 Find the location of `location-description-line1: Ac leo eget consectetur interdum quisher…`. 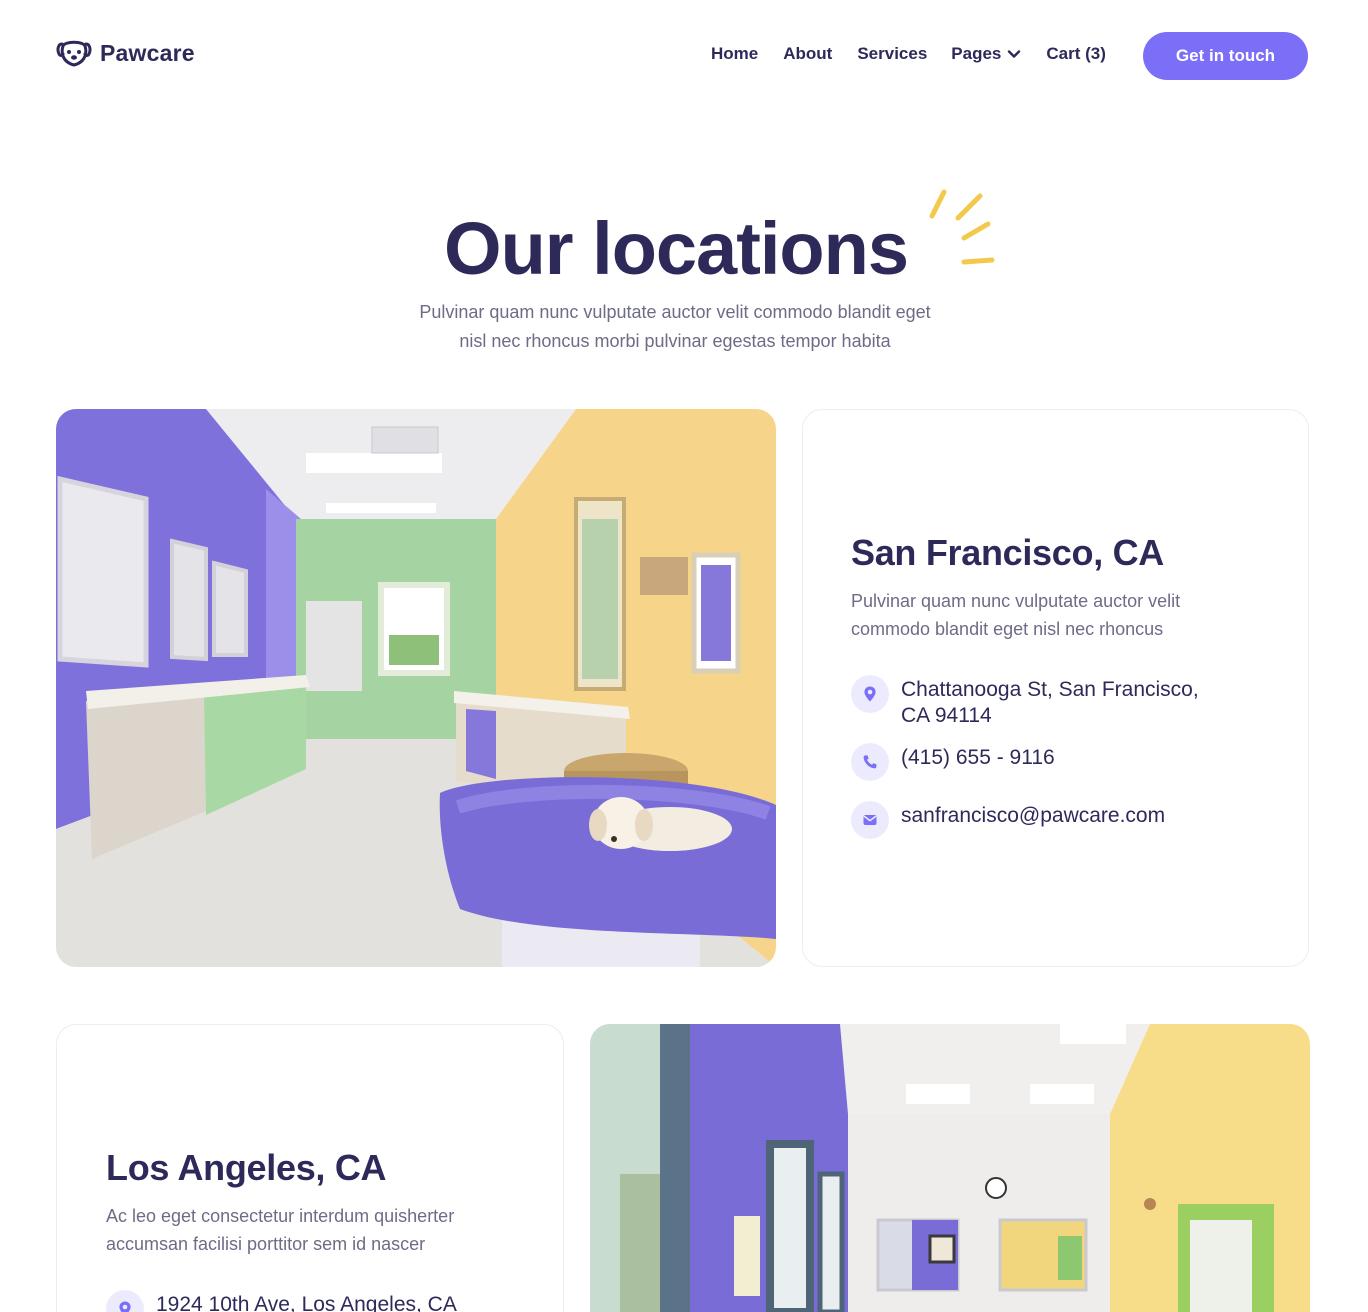

location-description-line1: Ac leo eget consectetur interdum quisher… is located at coordinates (280, 1216).